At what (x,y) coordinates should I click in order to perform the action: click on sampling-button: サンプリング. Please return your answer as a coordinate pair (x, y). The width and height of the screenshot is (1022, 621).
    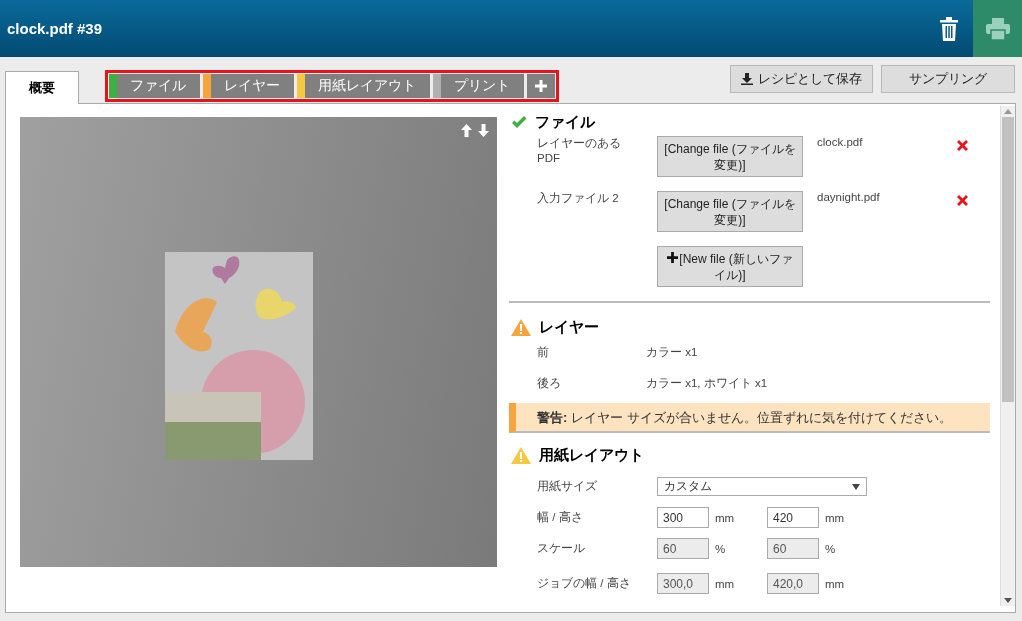
    Looking at the image, I should click on (948, 79).